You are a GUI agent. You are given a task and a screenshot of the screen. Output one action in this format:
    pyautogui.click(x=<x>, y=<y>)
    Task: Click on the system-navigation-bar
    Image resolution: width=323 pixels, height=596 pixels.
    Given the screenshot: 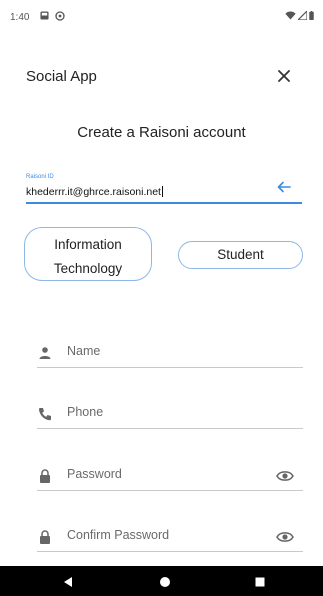 What is the action you would take?
    pyautogui.click(x=161, y=581)
    